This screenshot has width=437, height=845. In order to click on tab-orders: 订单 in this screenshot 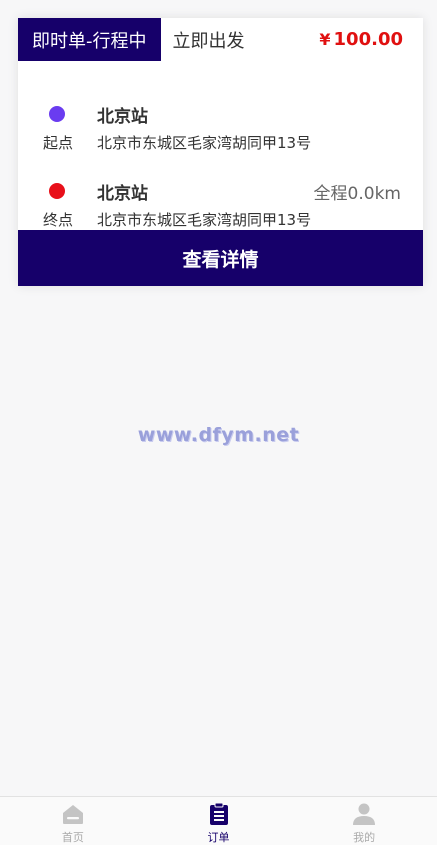, I will do `click(219, 821)`.